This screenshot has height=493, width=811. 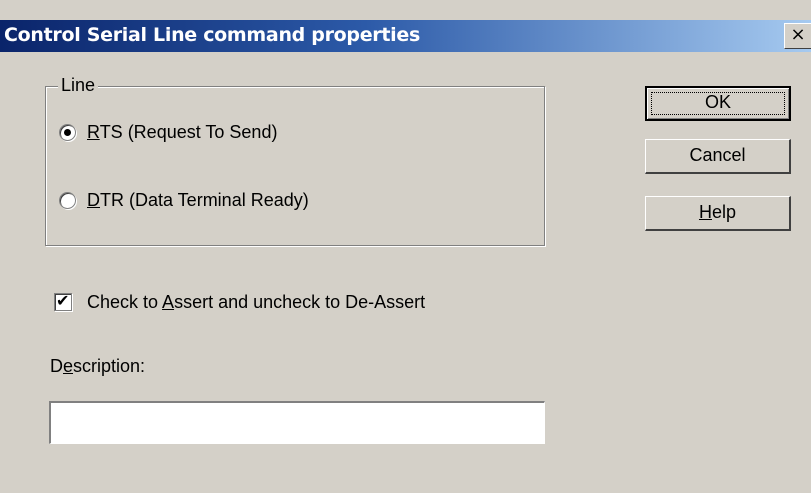 What do you see at coordinates (182, 132) in the screenshot?
I see `rts-radio-label: RTS (Request To Send)` at bounding box center [182, 132].